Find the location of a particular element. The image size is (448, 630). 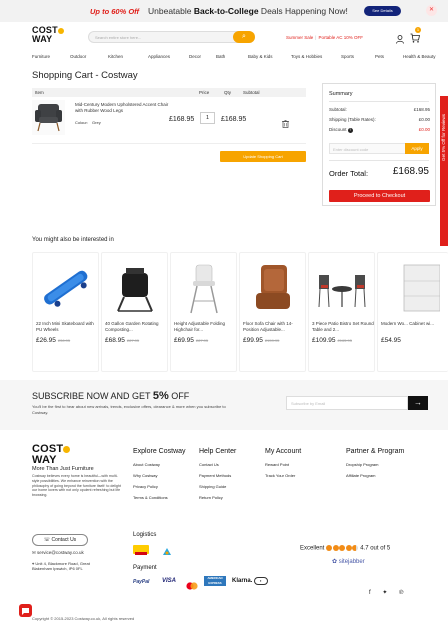

footer-link: Reward Point is located at coordinates (283, 464).